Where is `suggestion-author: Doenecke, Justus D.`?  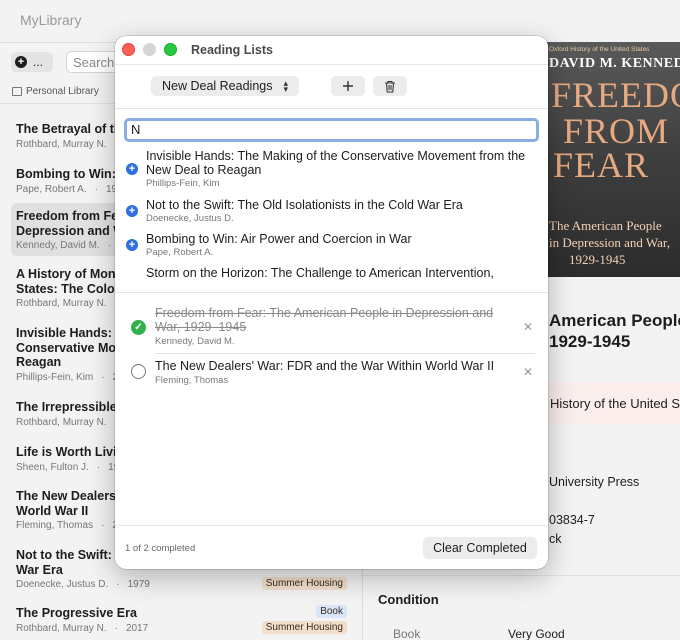
suggestion-author: Doenecke, Justus D. is located at coordinates (190, 218).